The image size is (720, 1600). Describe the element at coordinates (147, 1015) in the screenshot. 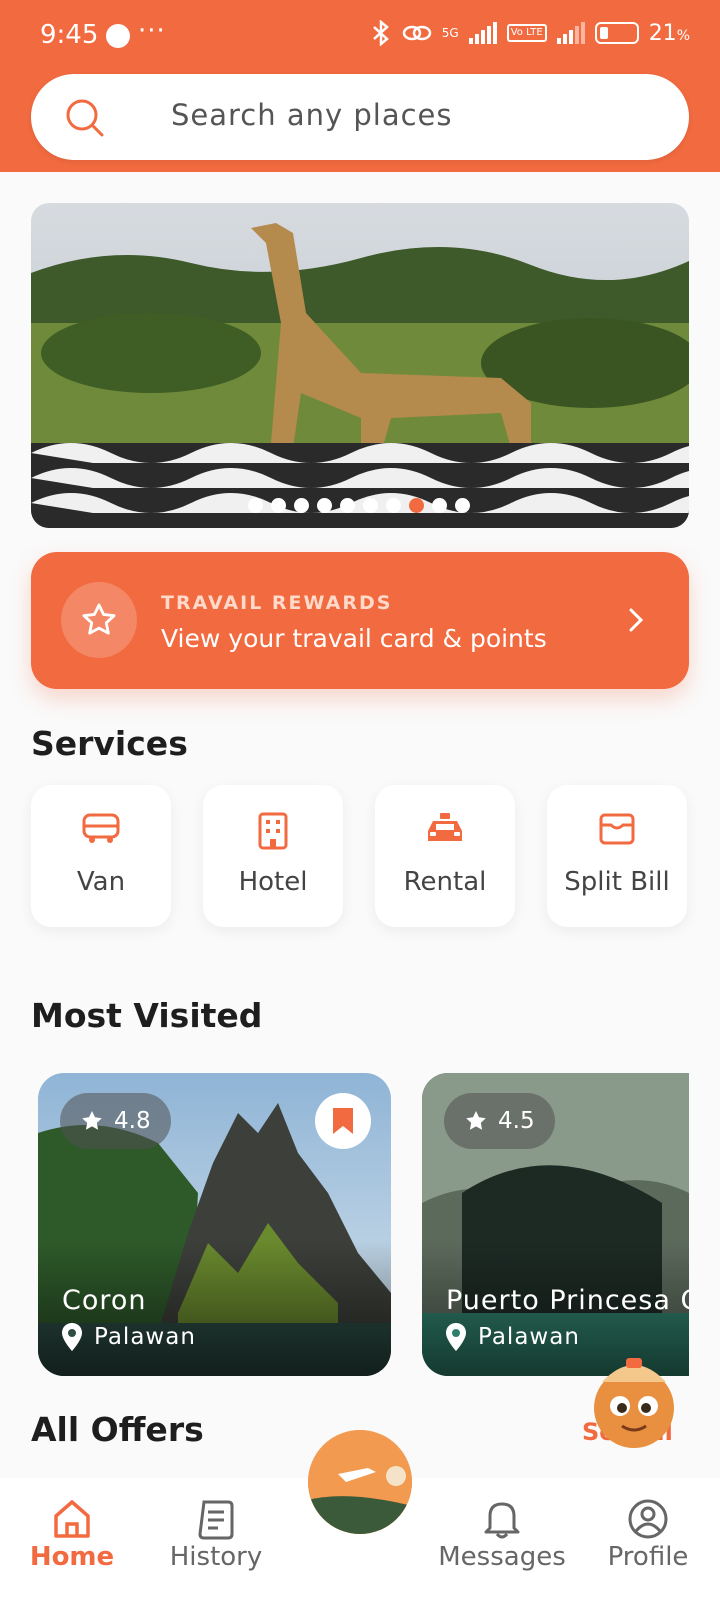

I see `most-visited-title: Most Visited` at that location.